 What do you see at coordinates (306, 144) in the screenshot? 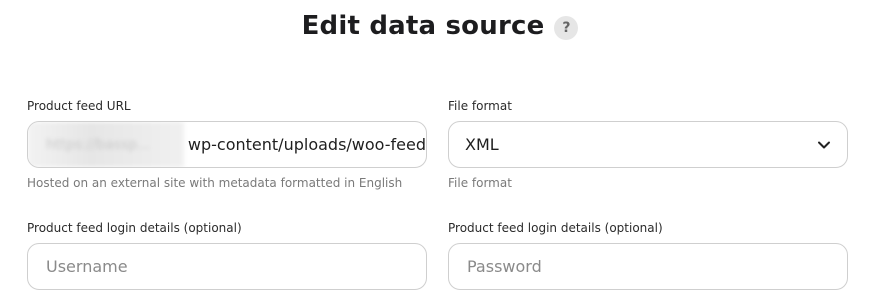
I see `feed-url-visible-part: wp-content/uploads/woo-feed` at bounding box center [306, 144].